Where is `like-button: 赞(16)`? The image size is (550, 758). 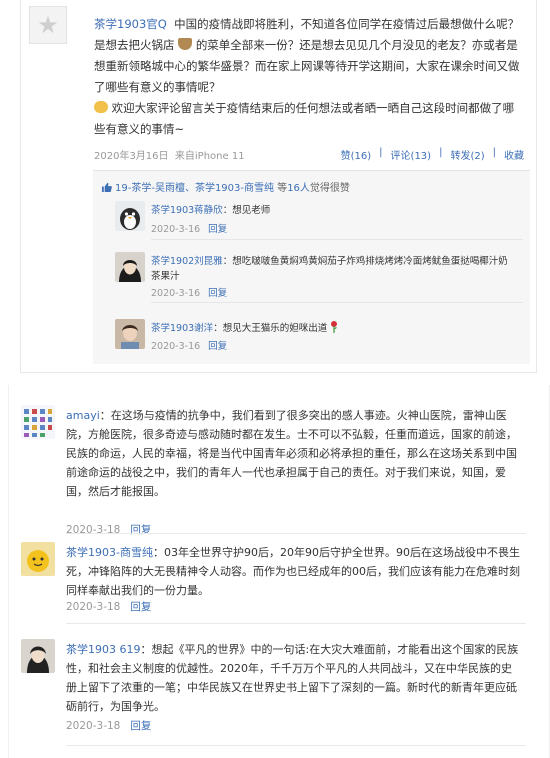
like-button: 赞(16) is located at coordinates (356, 154).